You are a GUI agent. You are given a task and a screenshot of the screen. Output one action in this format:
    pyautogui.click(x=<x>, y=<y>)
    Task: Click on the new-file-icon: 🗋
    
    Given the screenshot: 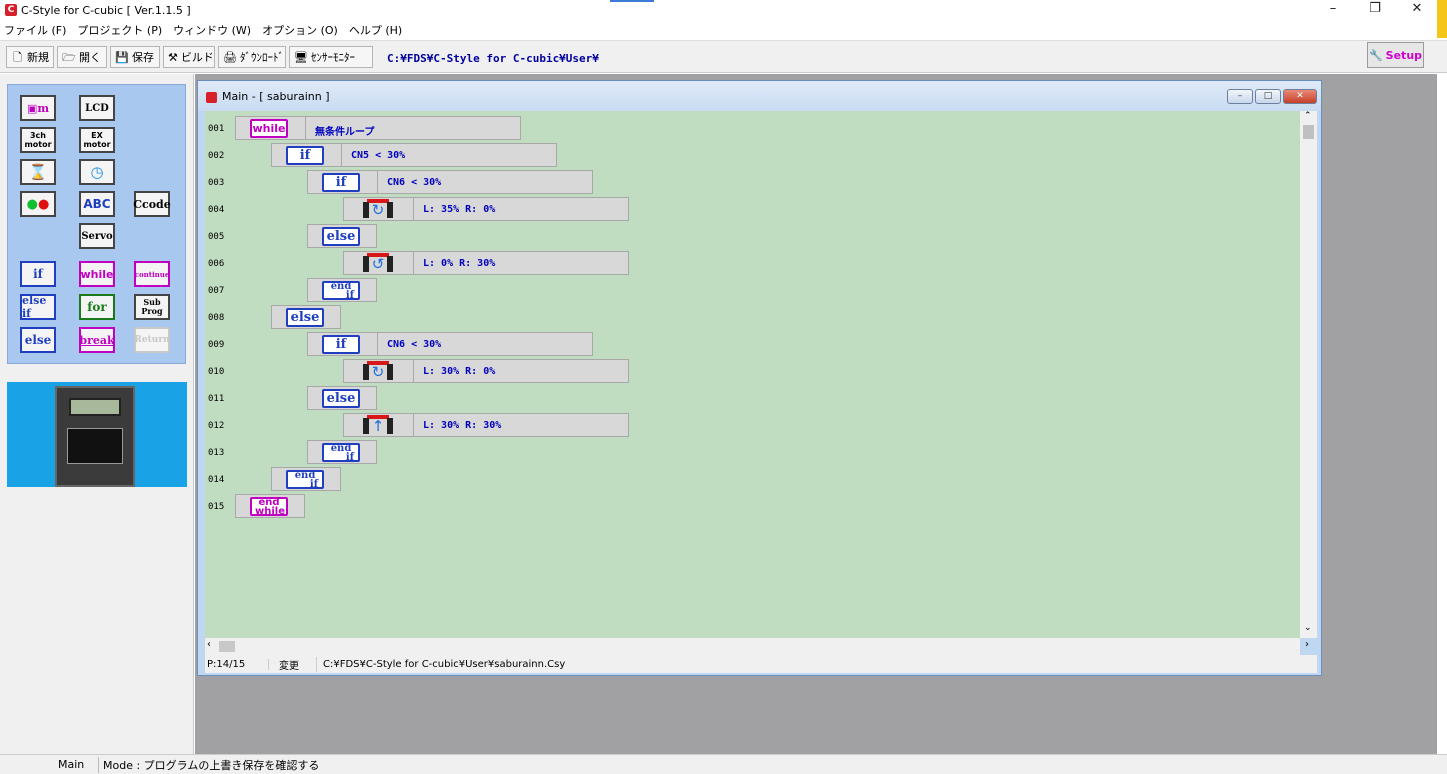 What is the action you would take?
    pyautogui.click(x=17, y=57)
    